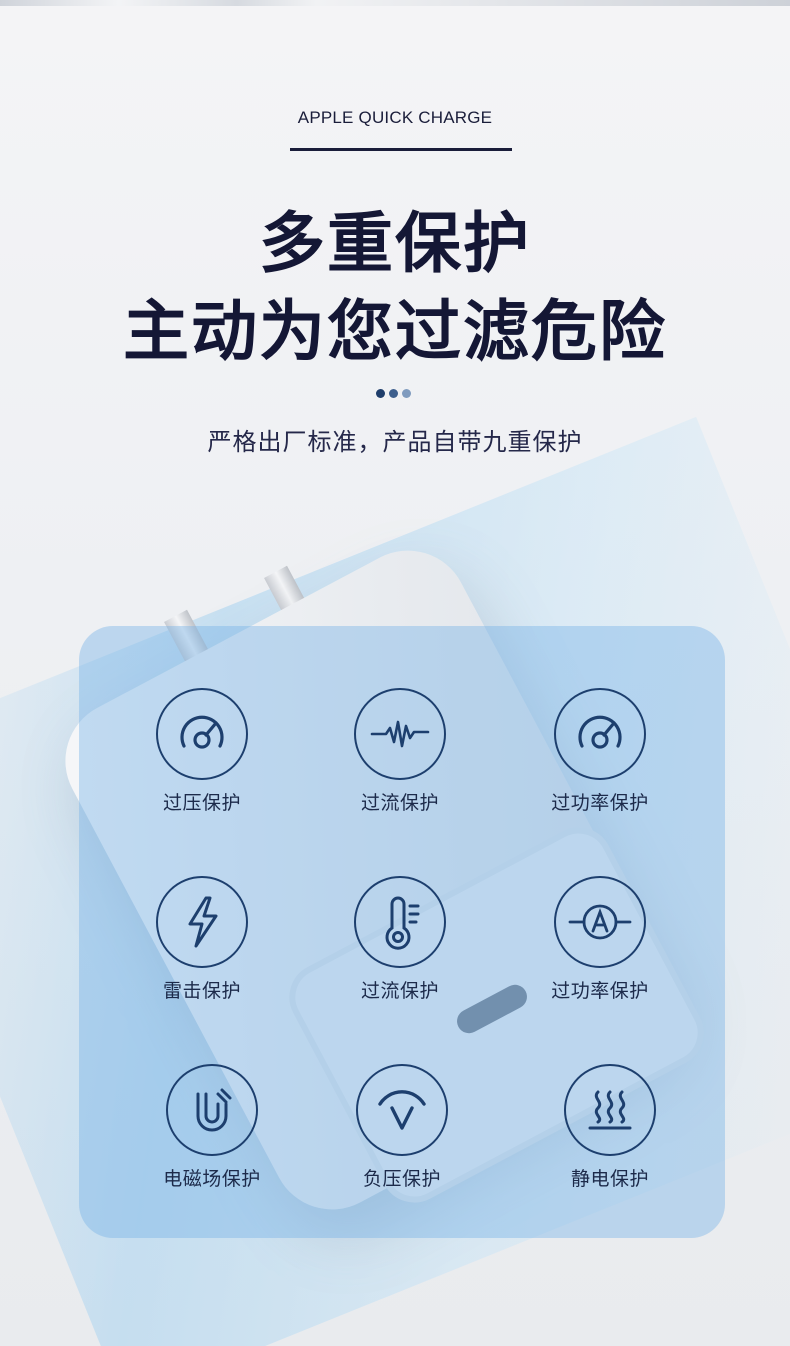 Image resolution: width=790 pixels, height=1346 pixels. I want to click on negative-voltage-icon, so click(402, 1110).